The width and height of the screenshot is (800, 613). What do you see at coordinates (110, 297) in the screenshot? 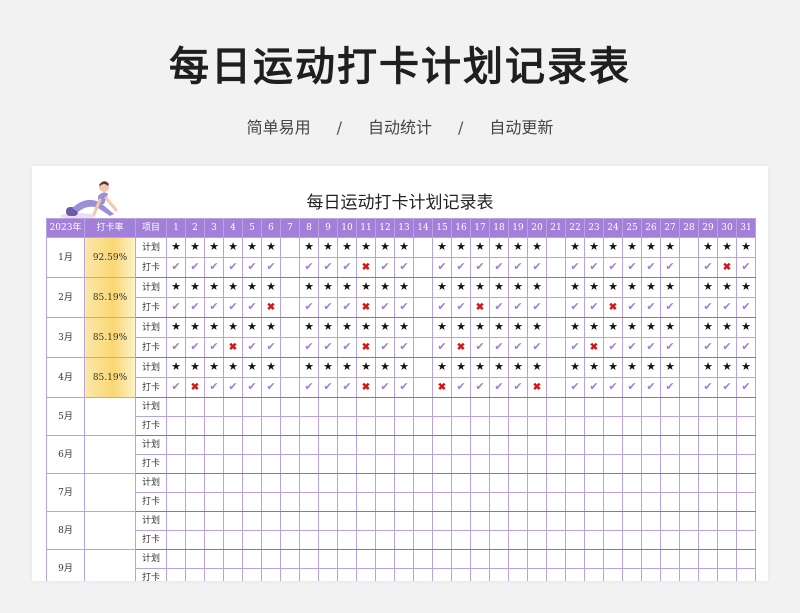
I see `checkin-rate-cell: 85.19%` at bounding box center [110, 297].